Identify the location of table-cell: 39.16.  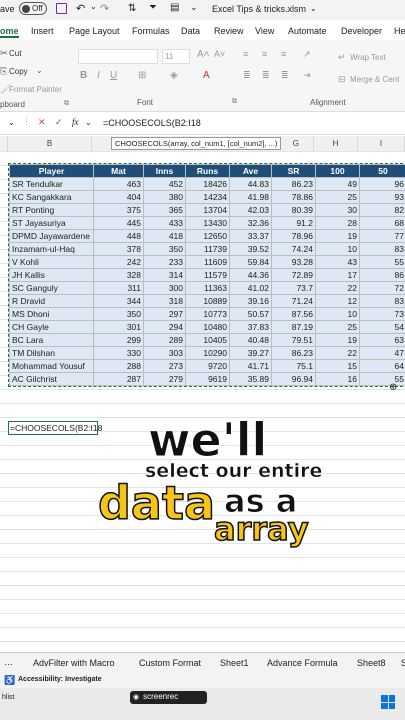
(250, 301).